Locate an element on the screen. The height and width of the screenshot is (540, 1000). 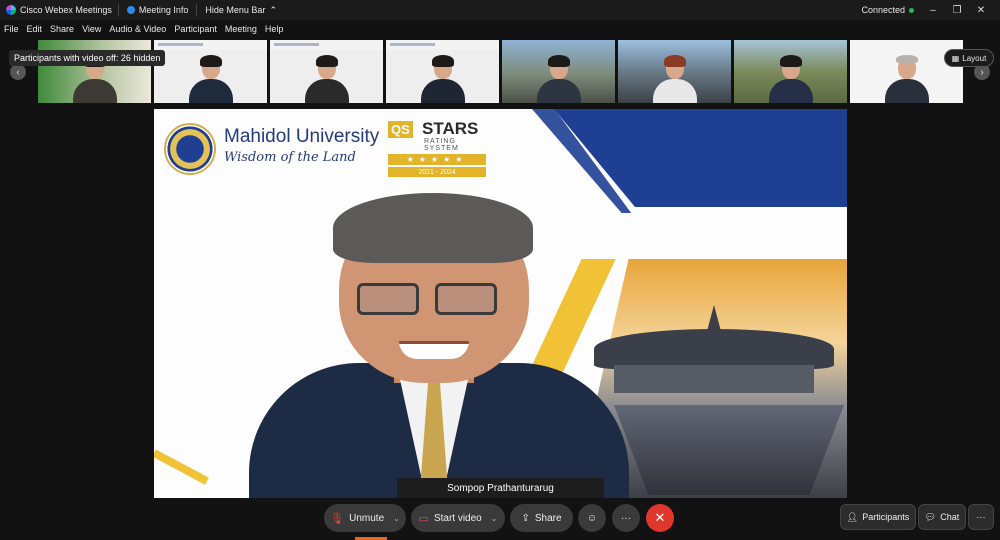
hide-menu-label: Hide Menu Bar is located at coordinates (235, 10).